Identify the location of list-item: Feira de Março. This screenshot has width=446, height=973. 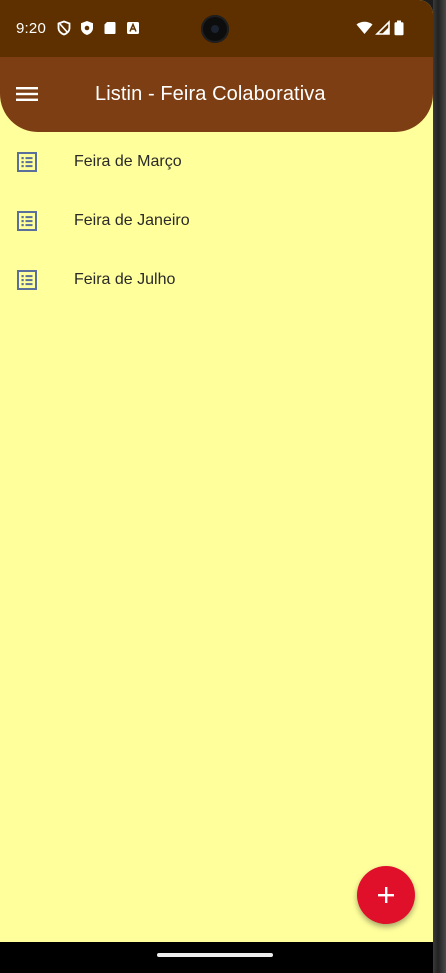
(216, 161).